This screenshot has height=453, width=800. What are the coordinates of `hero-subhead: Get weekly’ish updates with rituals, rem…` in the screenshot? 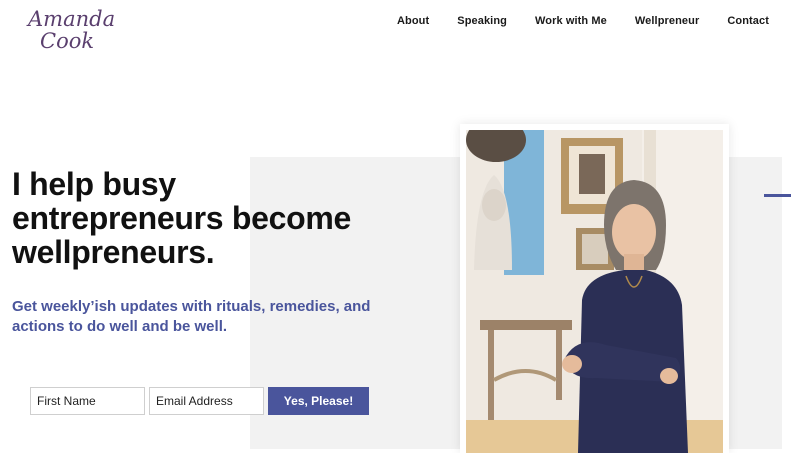 It's located at (191, 316).